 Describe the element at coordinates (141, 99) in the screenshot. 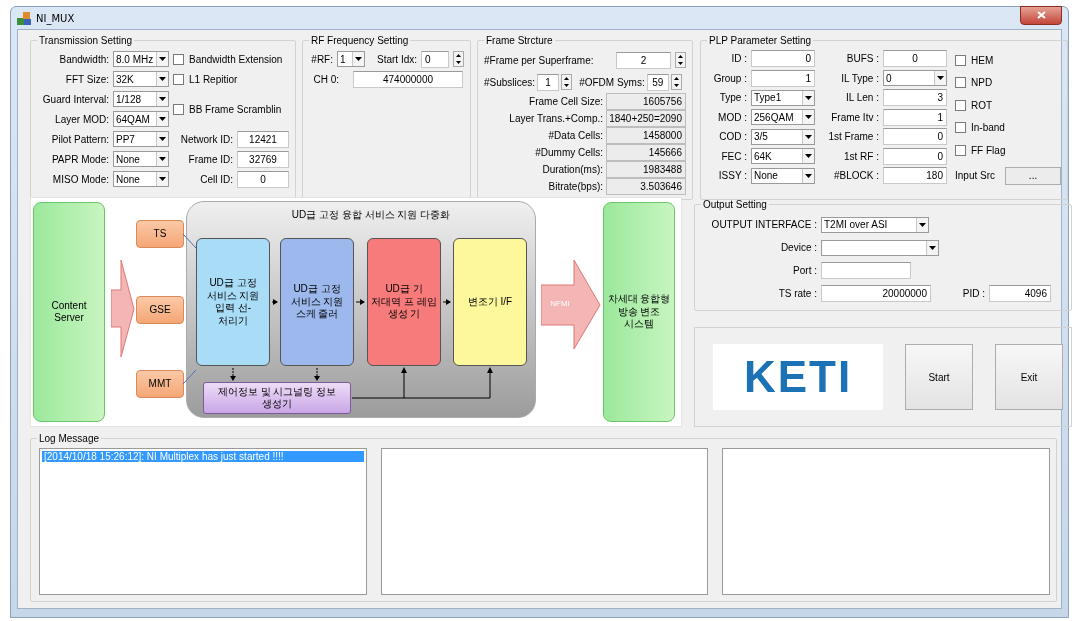

I see `dropdown: 1/128` at that location.